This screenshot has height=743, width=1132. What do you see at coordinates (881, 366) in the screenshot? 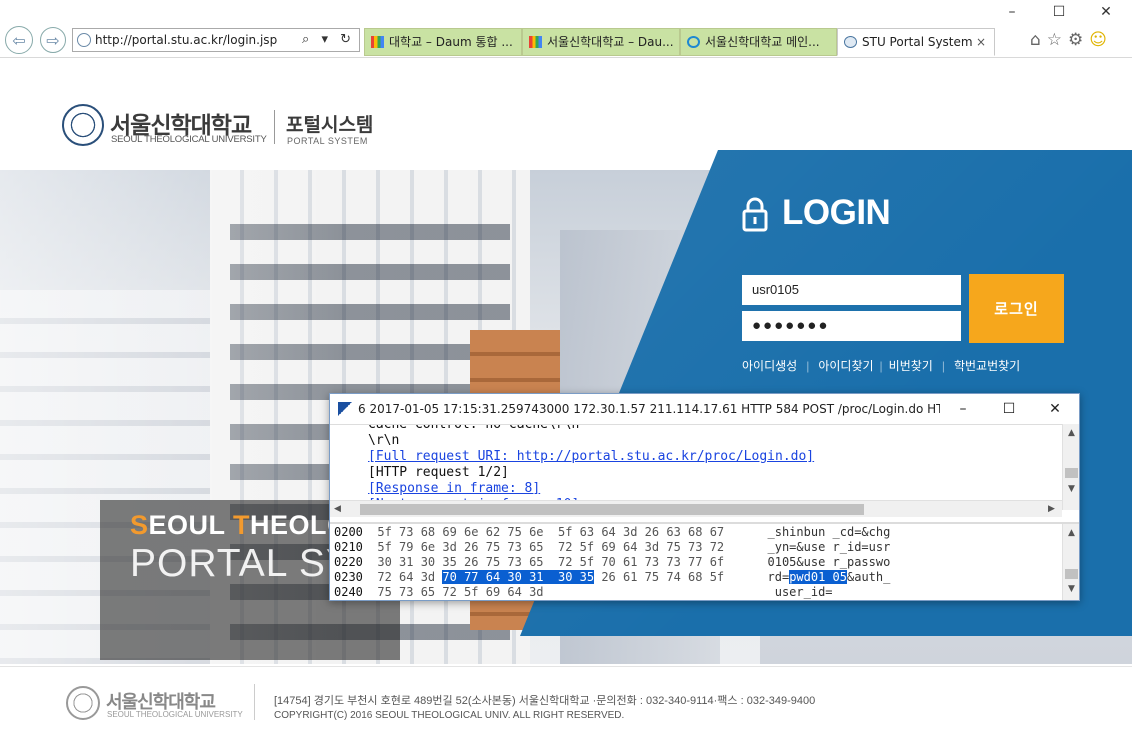
I see `login-links: 아이디생성 | 아이디찾기 | 비번찾기 | 학번교번찾기` at bounding box center [881, 366].